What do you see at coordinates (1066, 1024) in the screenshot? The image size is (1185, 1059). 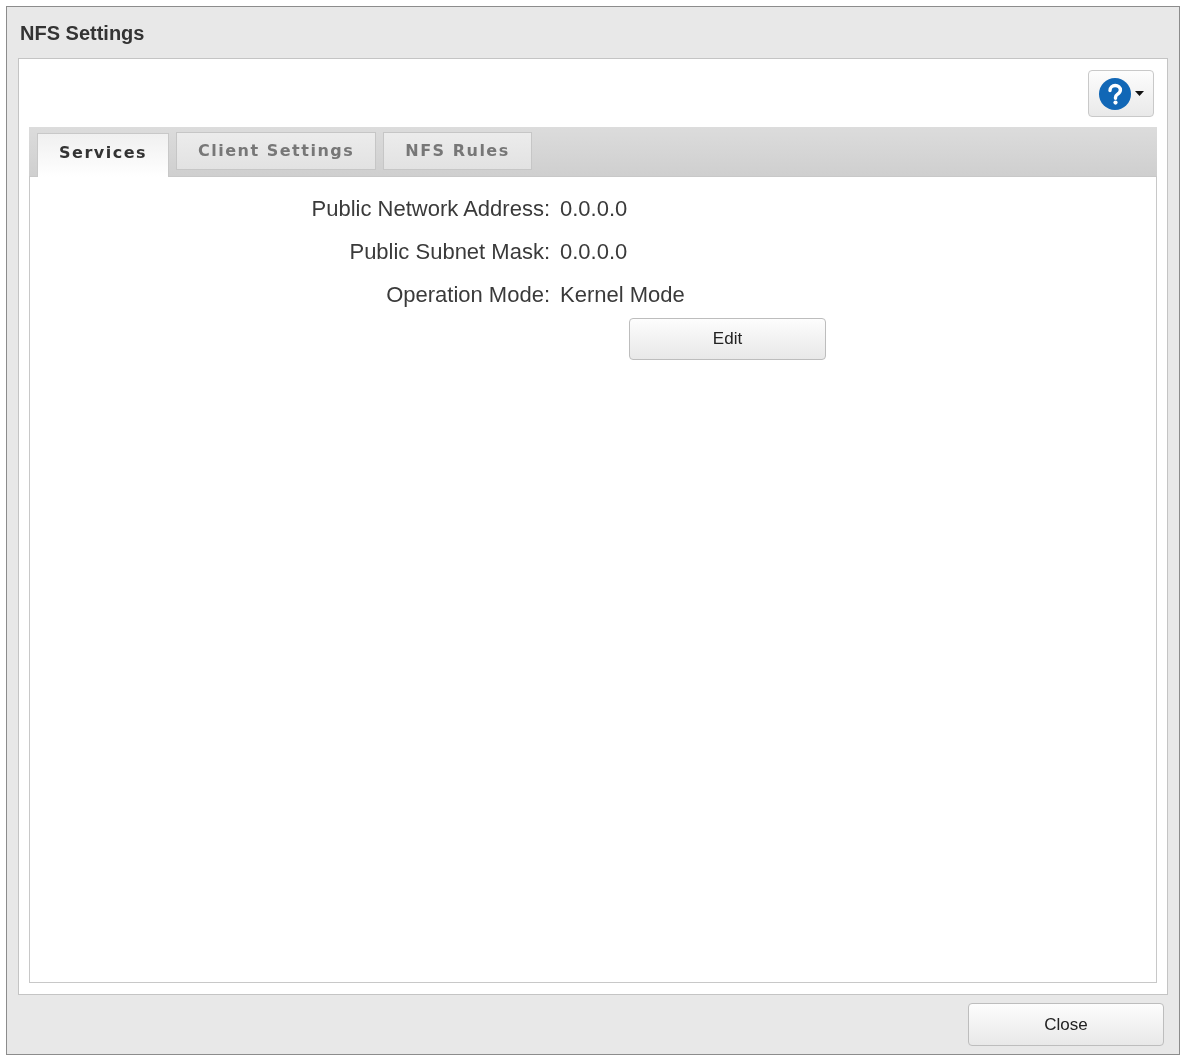 I see `close-button: Close` at bounding box center [1066, 1024].